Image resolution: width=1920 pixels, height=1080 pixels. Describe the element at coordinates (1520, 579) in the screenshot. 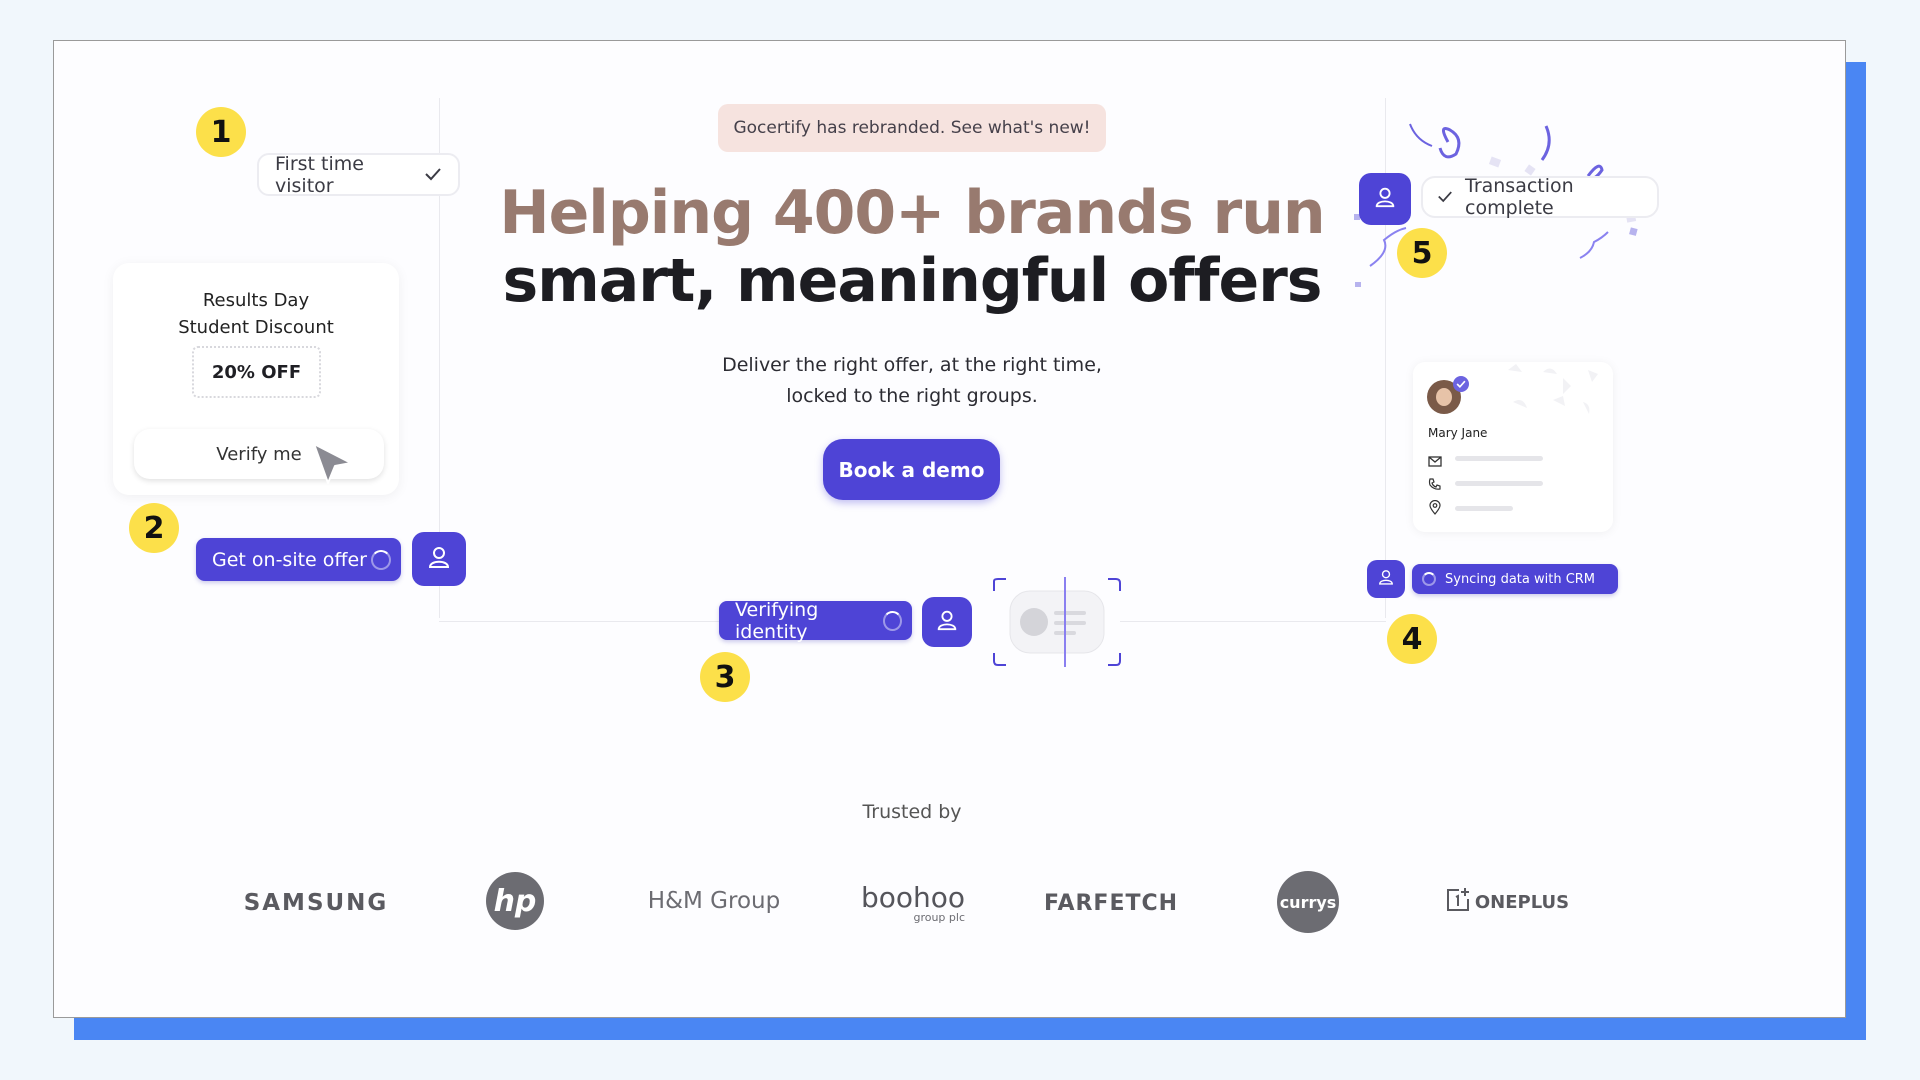

I see `syncing-crm-label: Syncing data with CRM` at that location.